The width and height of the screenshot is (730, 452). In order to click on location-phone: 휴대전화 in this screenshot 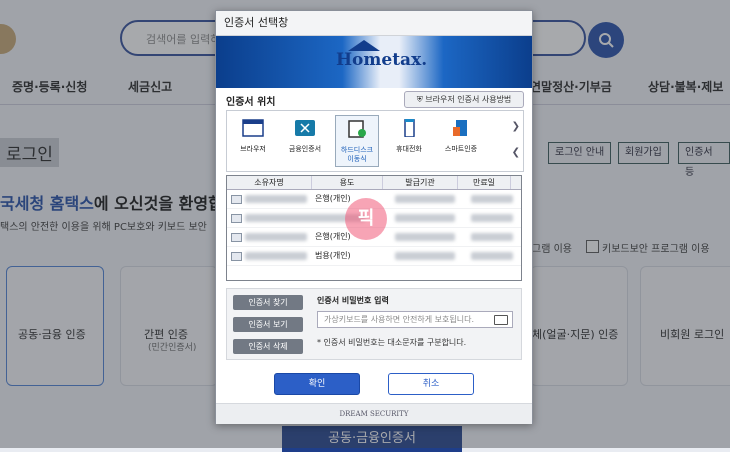, I will do `click(409, 141)`.